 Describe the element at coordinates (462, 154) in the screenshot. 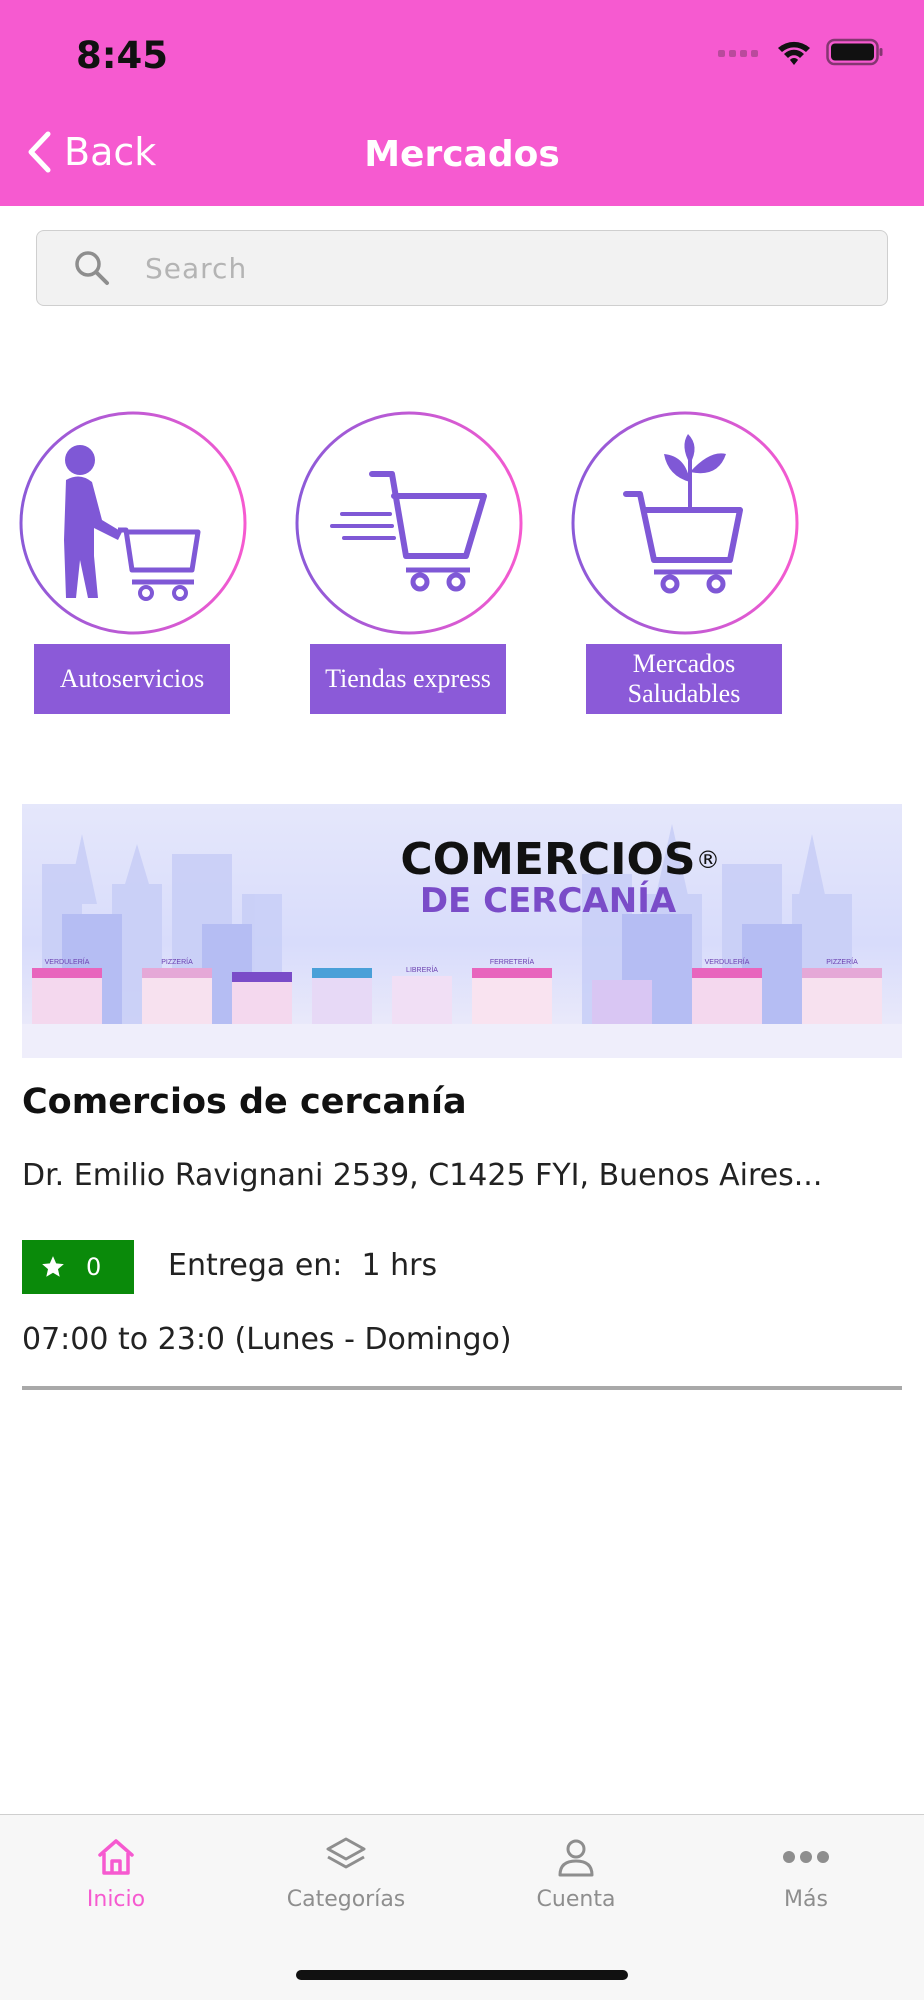

I see `page-title: Mercados` at that location.